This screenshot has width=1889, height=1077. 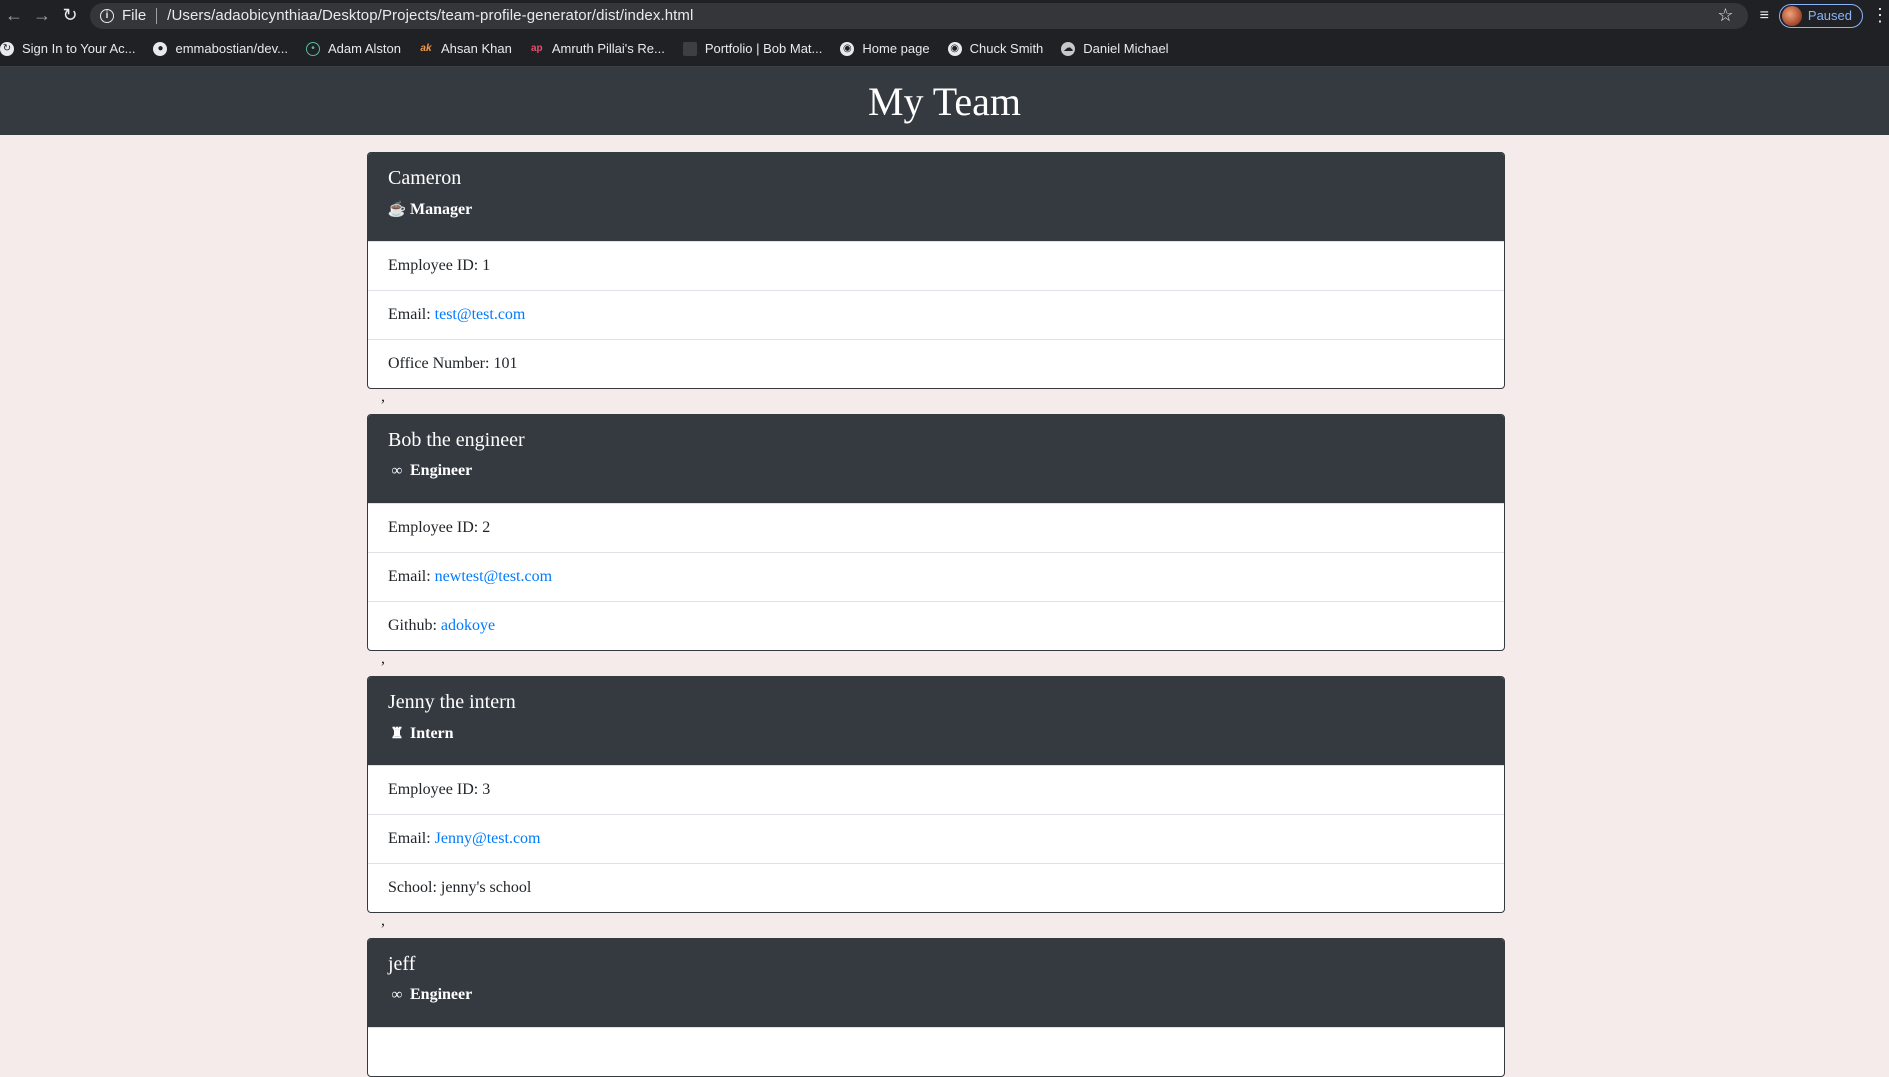 I want to click on github: Github: adokoye, so click(x=936, y=625).